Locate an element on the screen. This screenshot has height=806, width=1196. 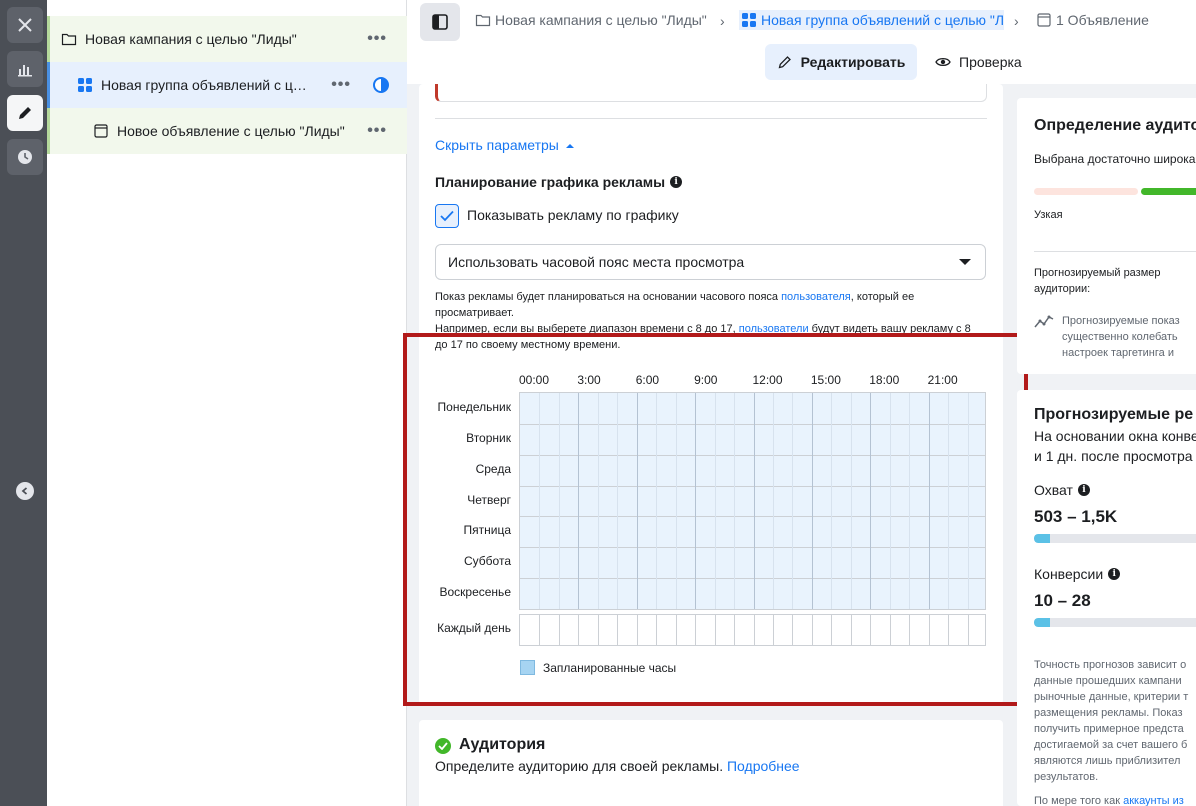
audience-title: Аудитория is located at coordinates (502, 744).